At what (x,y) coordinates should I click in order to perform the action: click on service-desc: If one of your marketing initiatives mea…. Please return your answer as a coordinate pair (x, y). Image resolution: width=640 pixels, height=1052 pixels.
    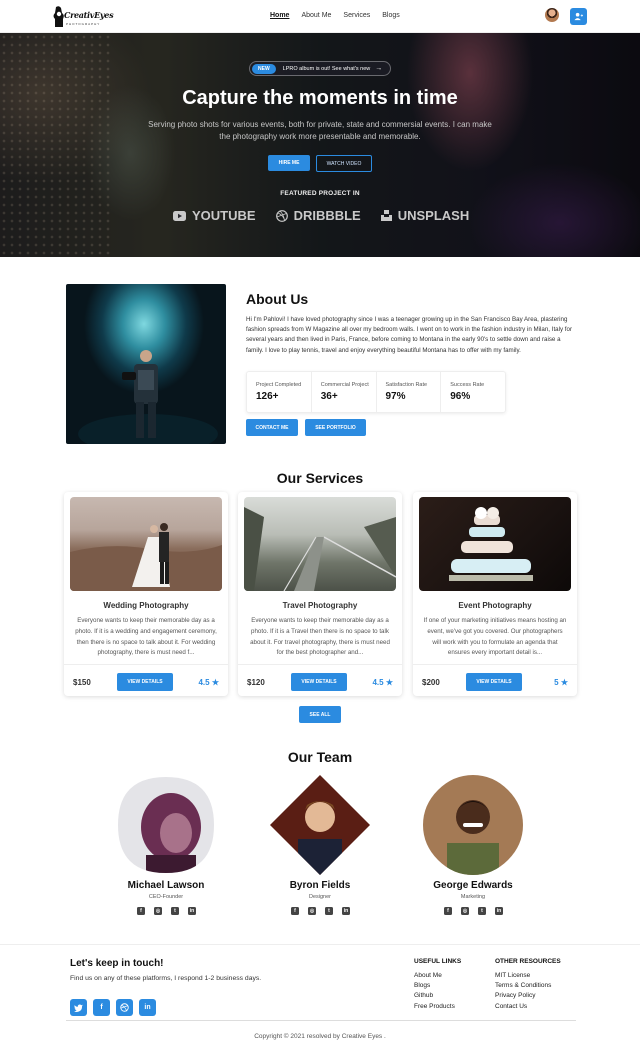
    Looking at the image, I should click on (495, 637).